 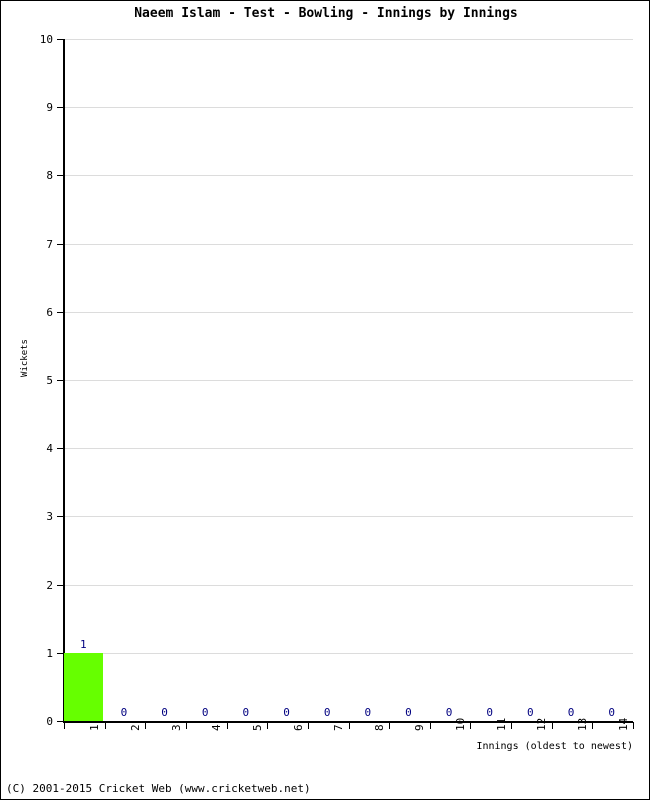 I want to click on x-tick-label: 1, so click(x=95, y=727).